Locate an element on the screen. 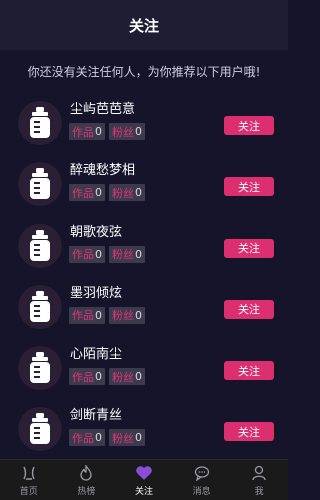 The height and width of the screenshot is (500, 320). flame-icon is located at coordinates (86, 473).